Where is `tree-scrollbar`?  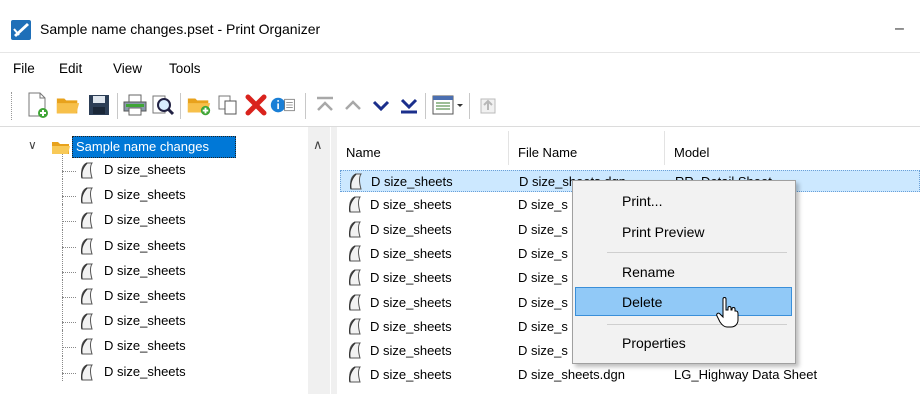
tree-scrollbar is located at coordinates (319, 260).